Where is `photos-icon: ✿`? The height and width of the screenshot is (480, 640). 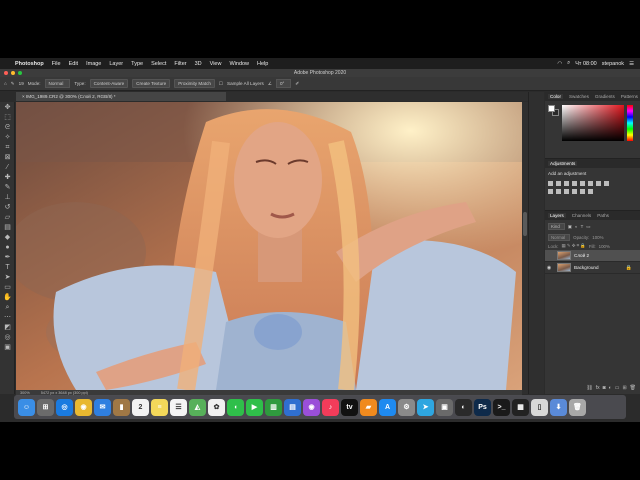
photos-icon: ✿ is located at coordinates (216, 407).